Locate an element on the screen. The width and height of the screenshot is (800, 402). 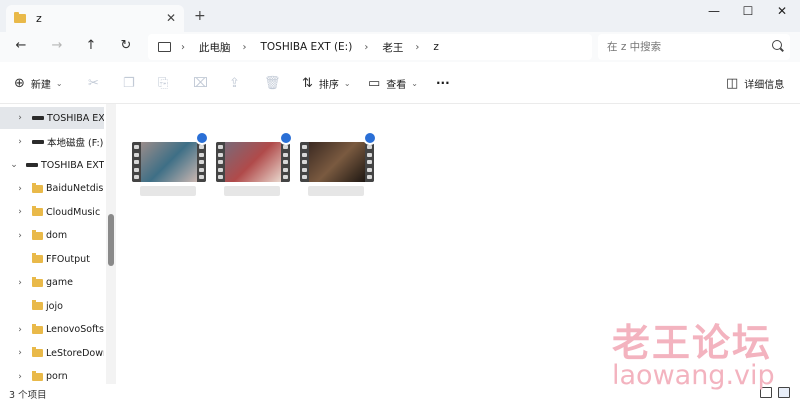
breadcrumb-drive-e: TOSHIBA EXT (E:) is located at coordinates (307, 47).